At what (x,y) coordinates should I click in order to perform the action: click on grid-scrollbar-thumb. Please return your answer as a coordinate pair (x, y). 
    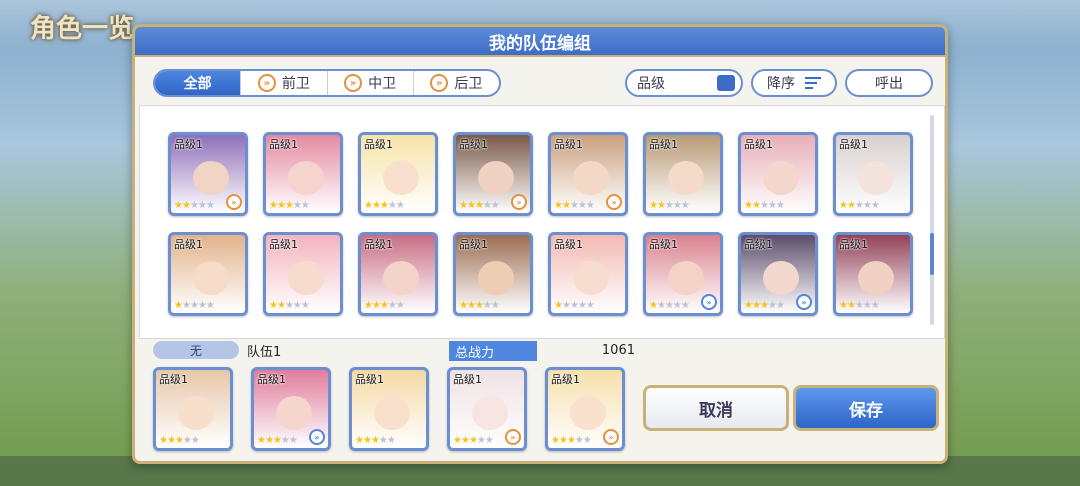
    Looking at the image, I should click on (932, 254).